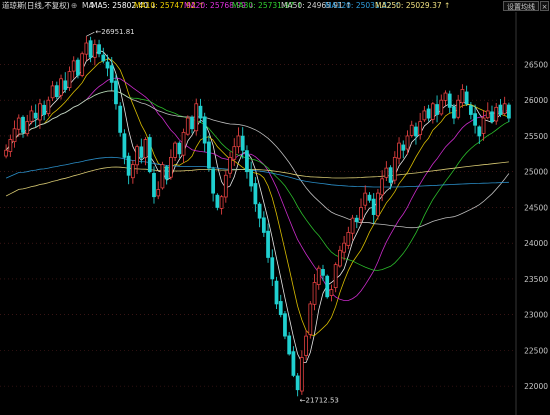 Image resolution: width=550 pixels, height=415 pixels. What do you see at coordinates (536, 172) in the screenshot?
I see `y-tick-label: 25000` at bounding box center [536, 172].